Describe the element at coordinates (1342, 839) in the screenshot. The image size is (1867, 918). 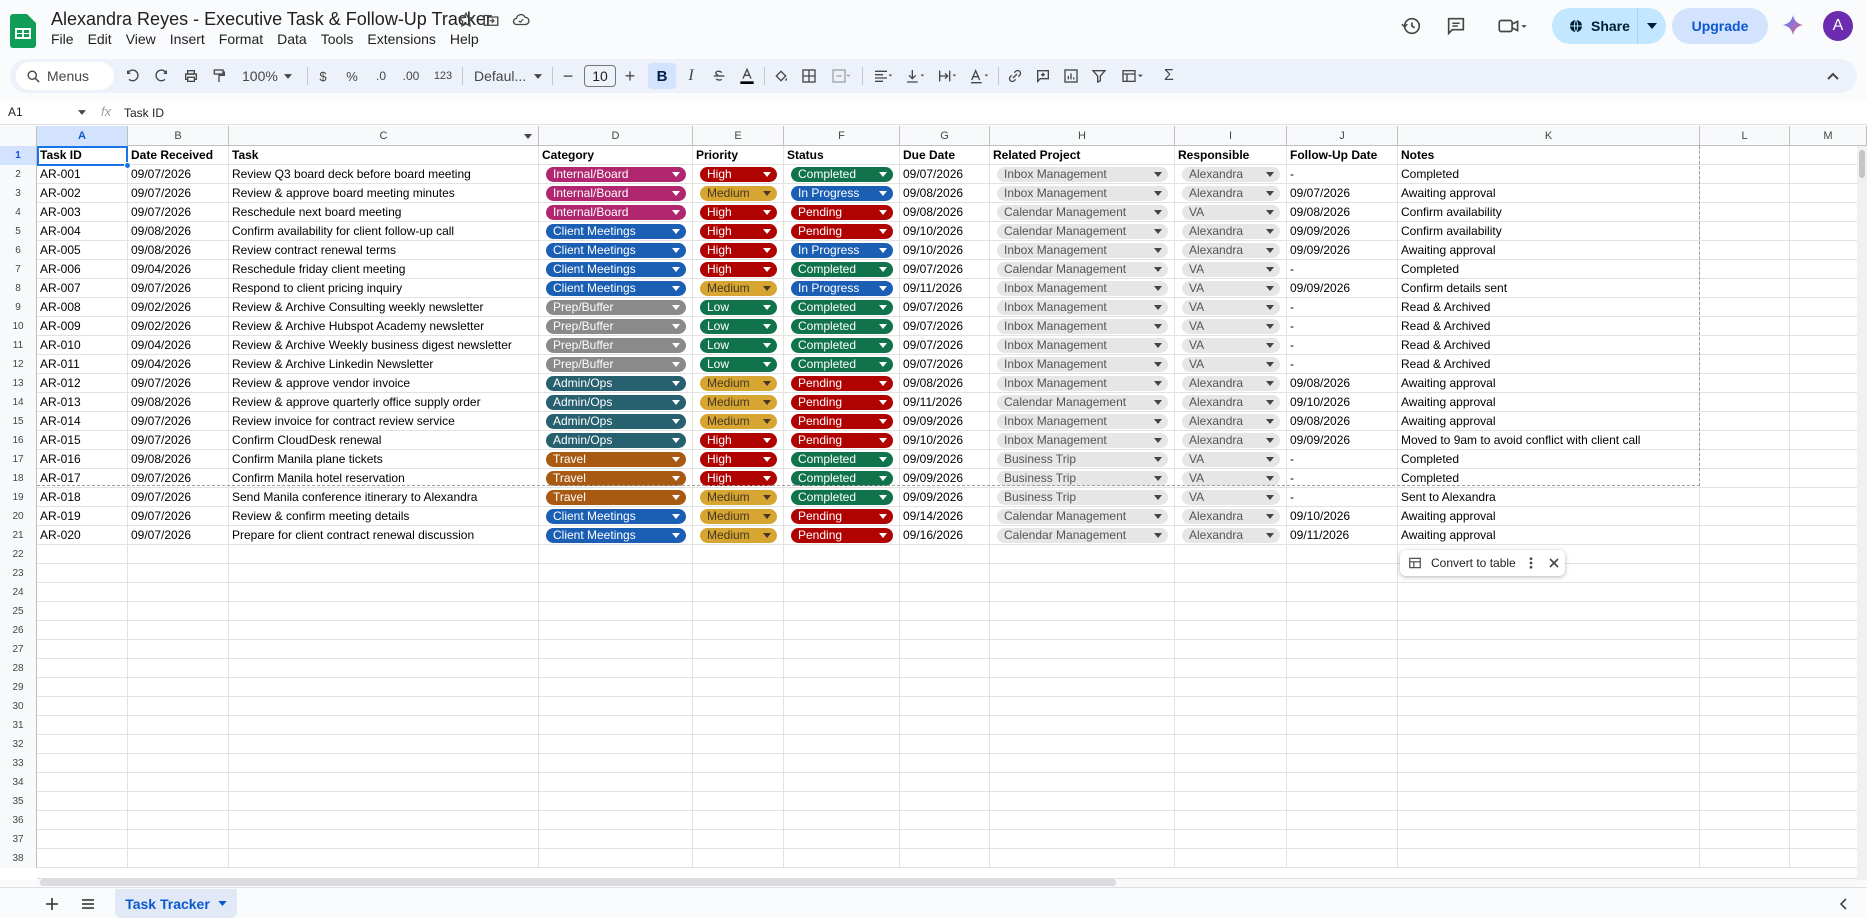
I see `cell-j37` at that location.